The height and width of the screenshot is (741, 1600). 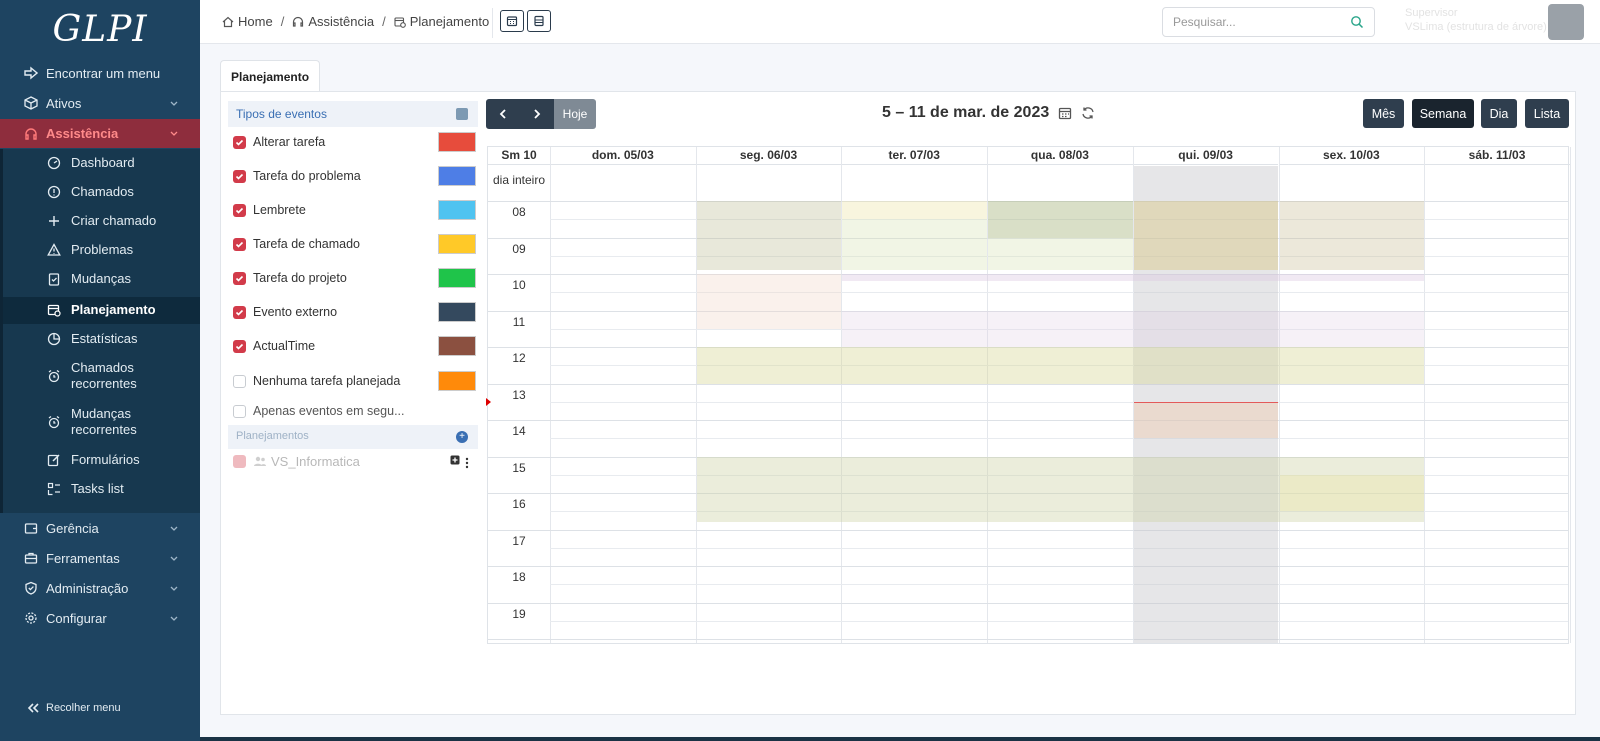 I want to click on event-type-filter: Tarefa de chamado, so click(x=353, y=244).